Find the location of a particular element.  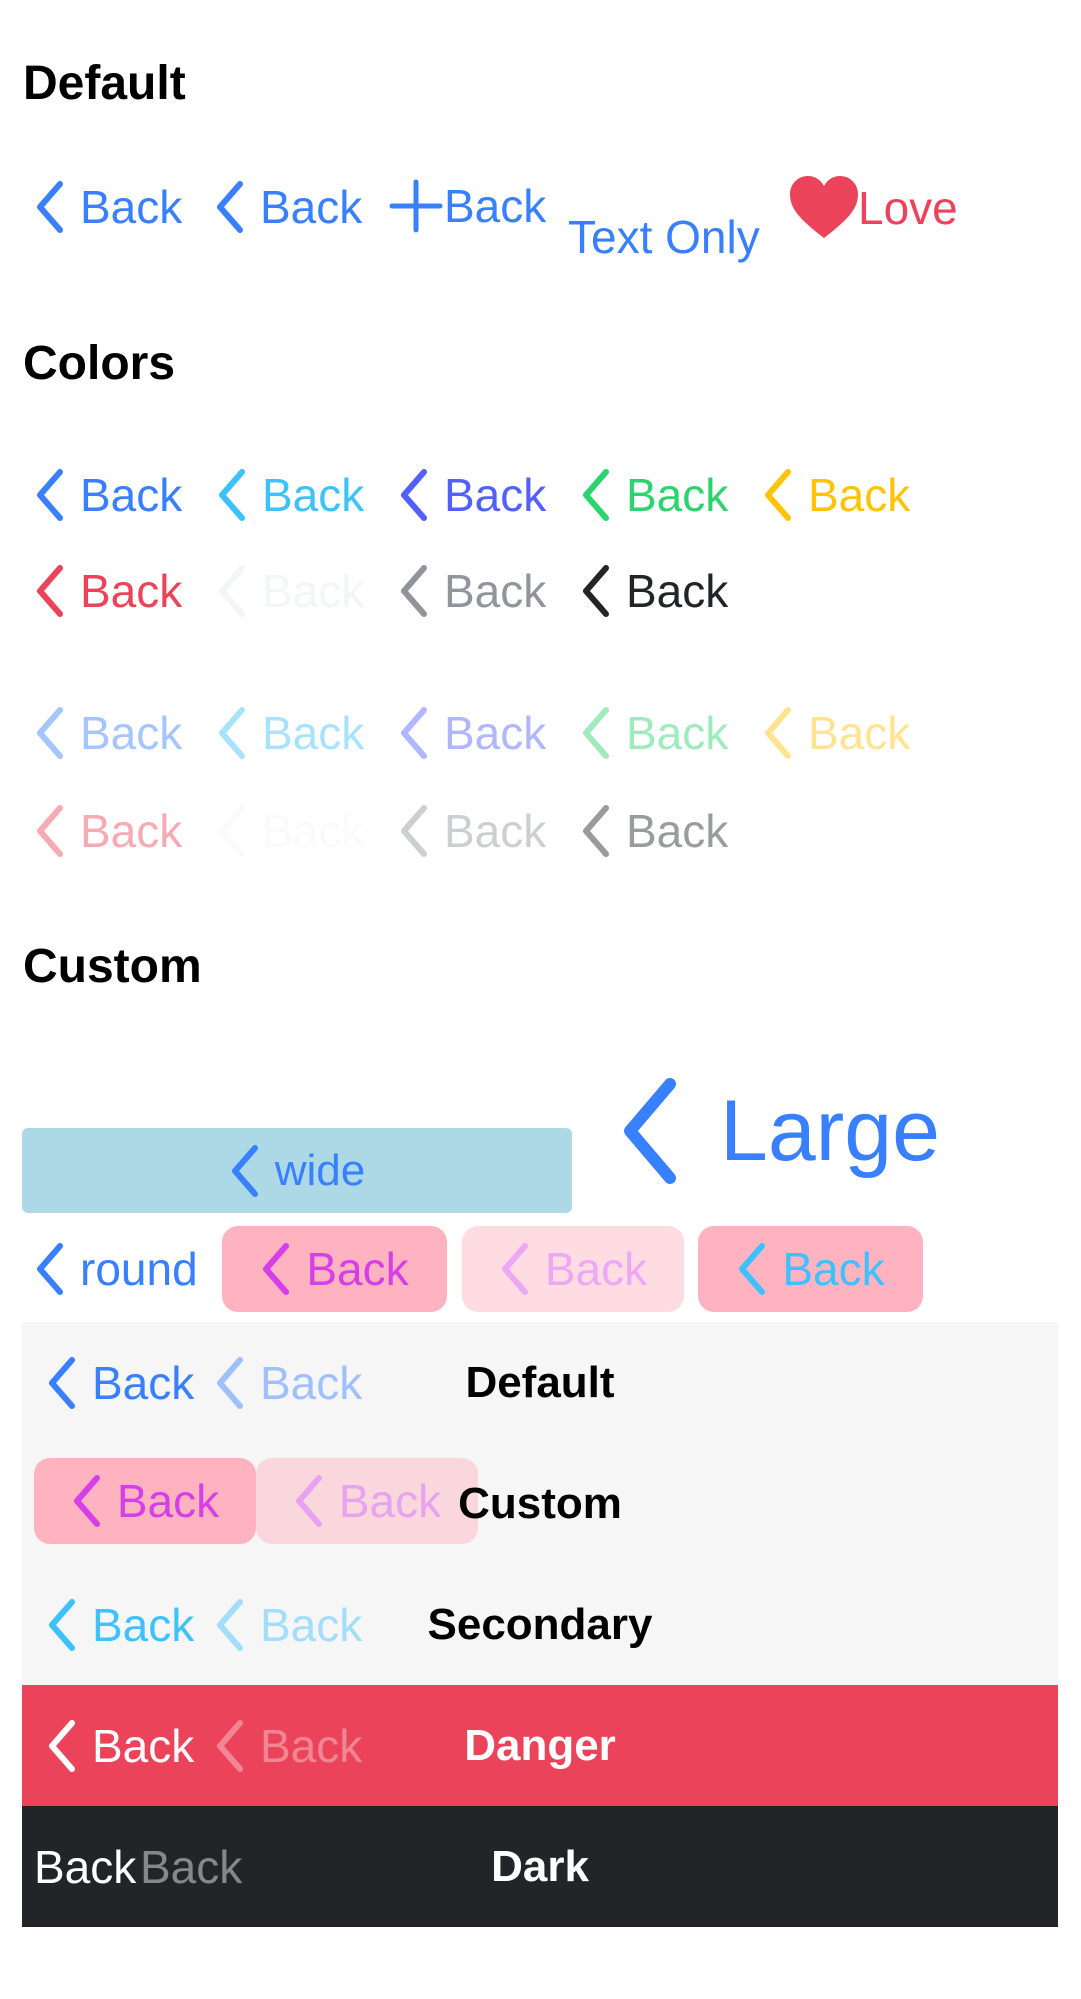

toolbar-dark: Back Back Dark is located at coordinates (540, 1866).